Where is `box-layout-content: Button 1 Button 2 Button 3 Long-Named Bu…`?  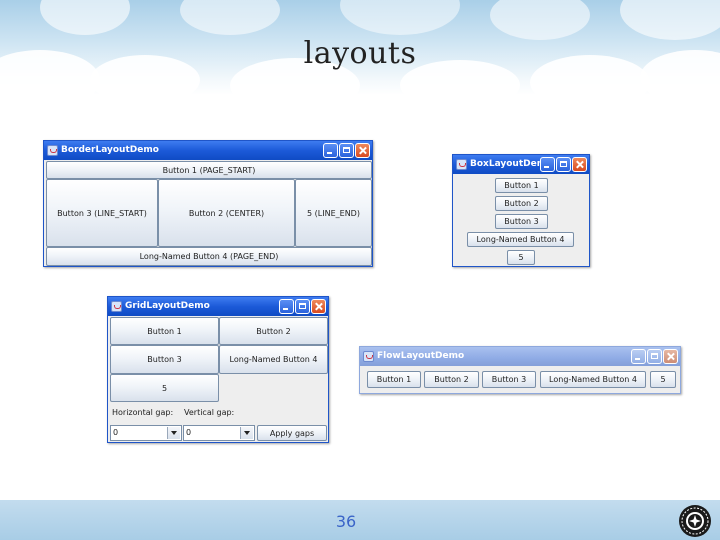
box-layout-content: Button 1 Button 2 Button 3 Long-Named Bu… is located at coordinates (521, 220).